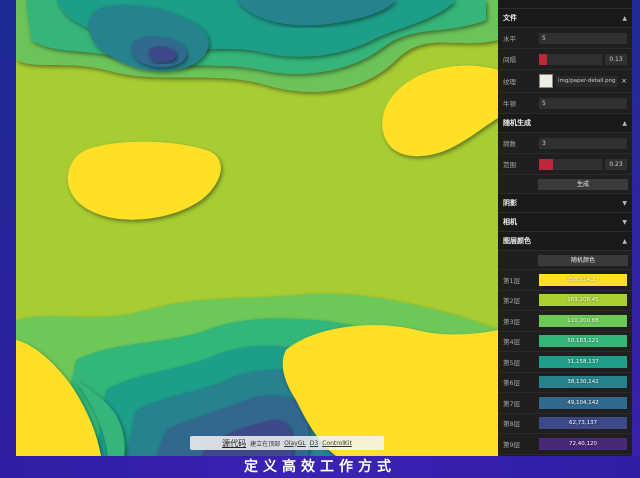 The width and height of the screenshot is (640, 478). Describe the element at coordinates (517, 241) in the screenshot. I see `folder-layer-color-label: 图层颜色` at that location.